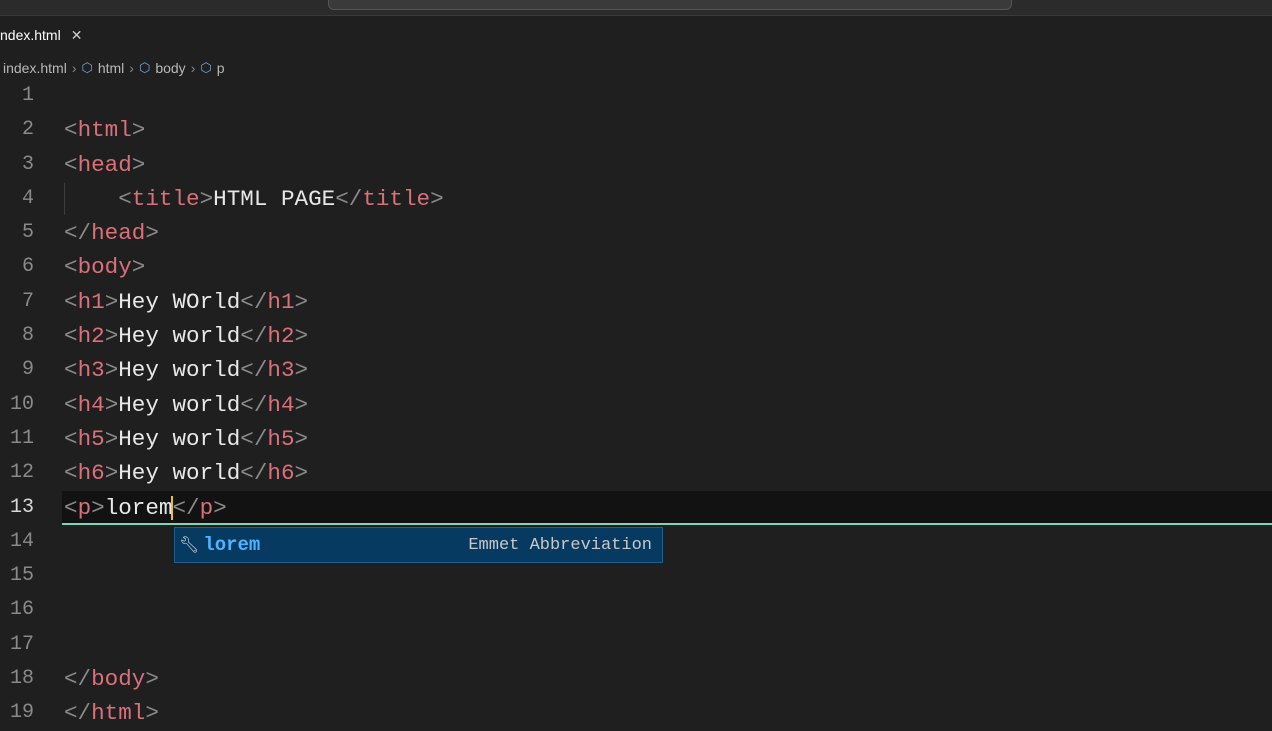 The width and height of the screenshot is (1272, 731). What do you see at coordinates (668, 302) in the screenshot?
I see `code-line: <h1>Hey WOrld</h1>` at bounding box center [668, 302].